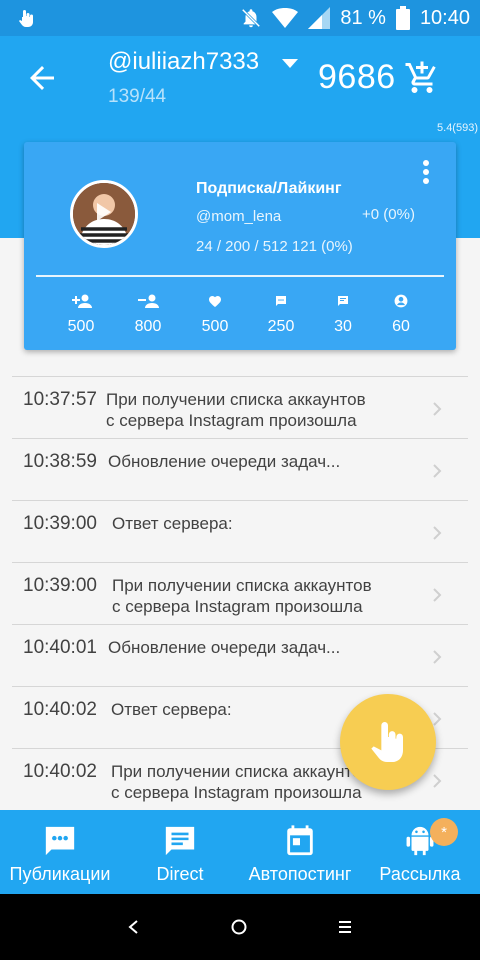 This screenshot has width=480, height=960. Describe the element at coordinates (274, 246) in the screenshot. I see `task-stats: 24 / 200 / 512 121 (0%)` at that location.